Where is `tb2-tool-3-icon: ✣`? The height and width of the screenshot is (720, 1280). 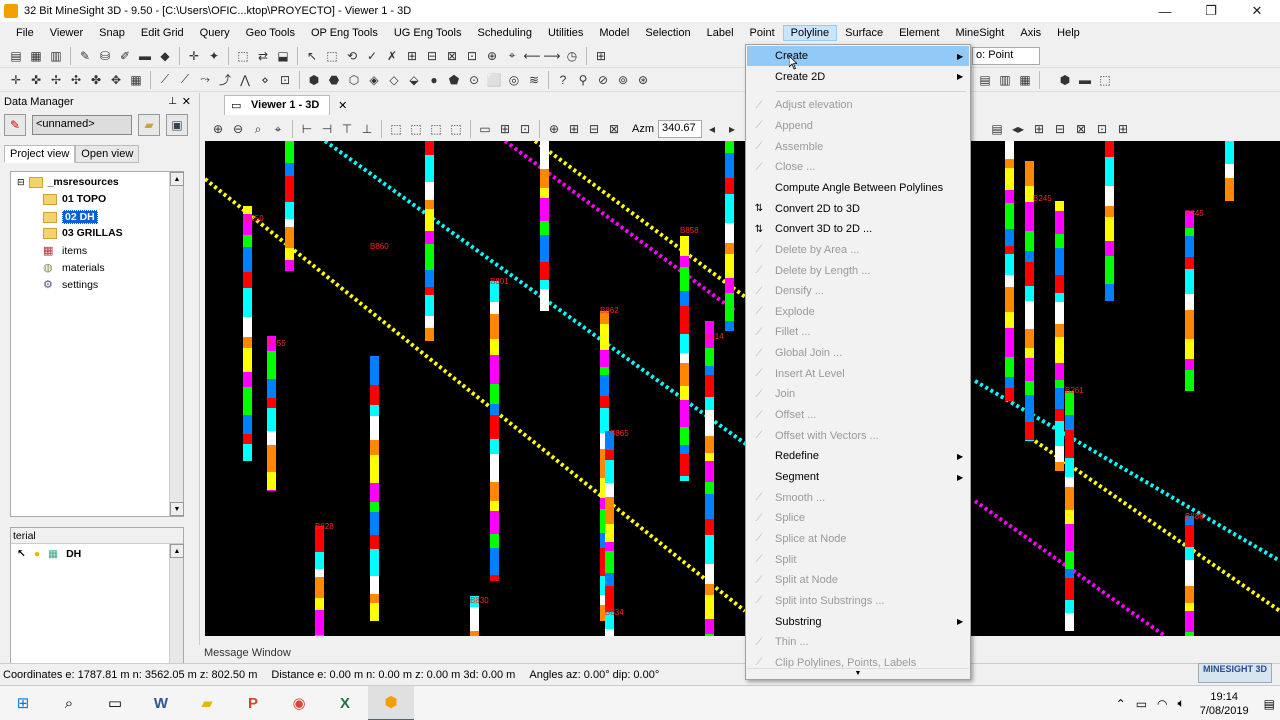
tb2-tool-3-icon: ✣ is located at coordinates (76, 80).